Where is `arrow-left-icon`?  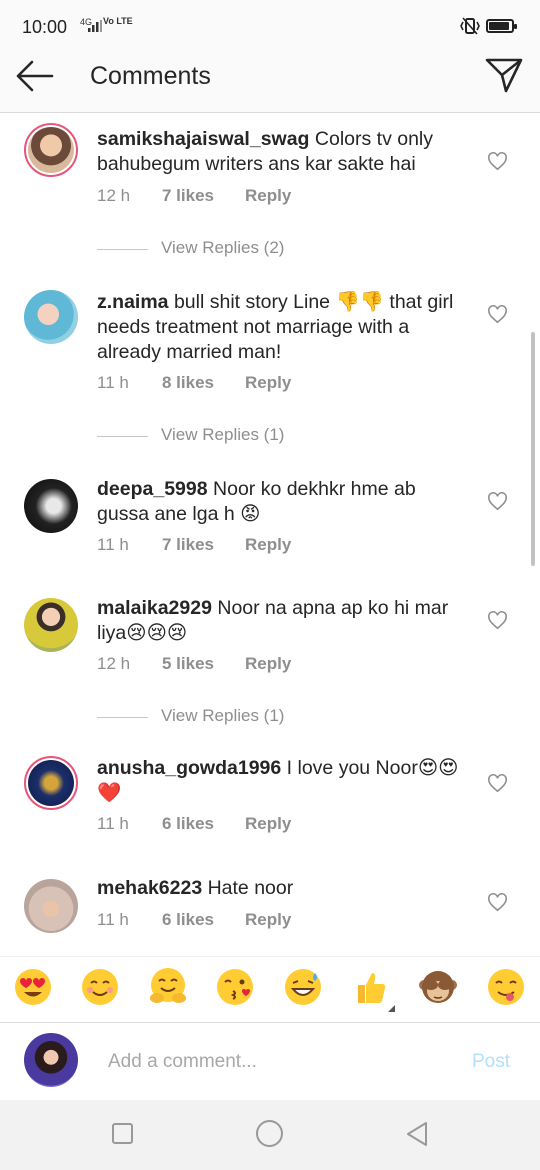 arrow-left-icon is located at coordinates (35, 76).